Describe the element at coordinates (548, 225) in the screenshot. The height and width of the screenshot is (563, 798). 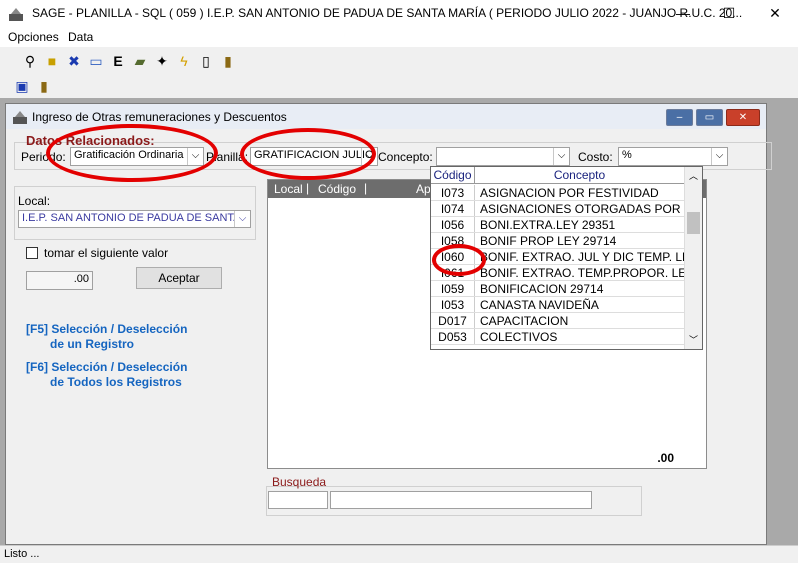
I see `dd-desc: BONI.EXTRA.LEY 29351` at that location.